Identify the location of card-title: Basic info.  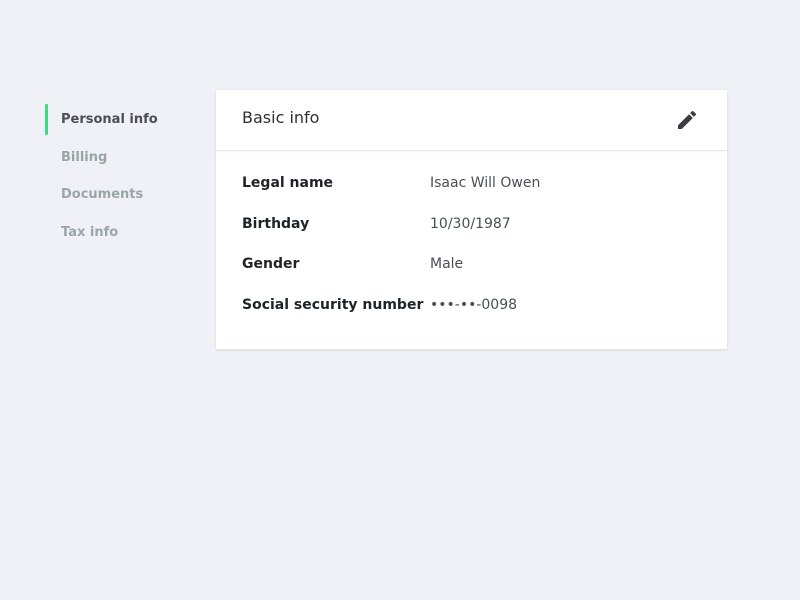
(280, 117).